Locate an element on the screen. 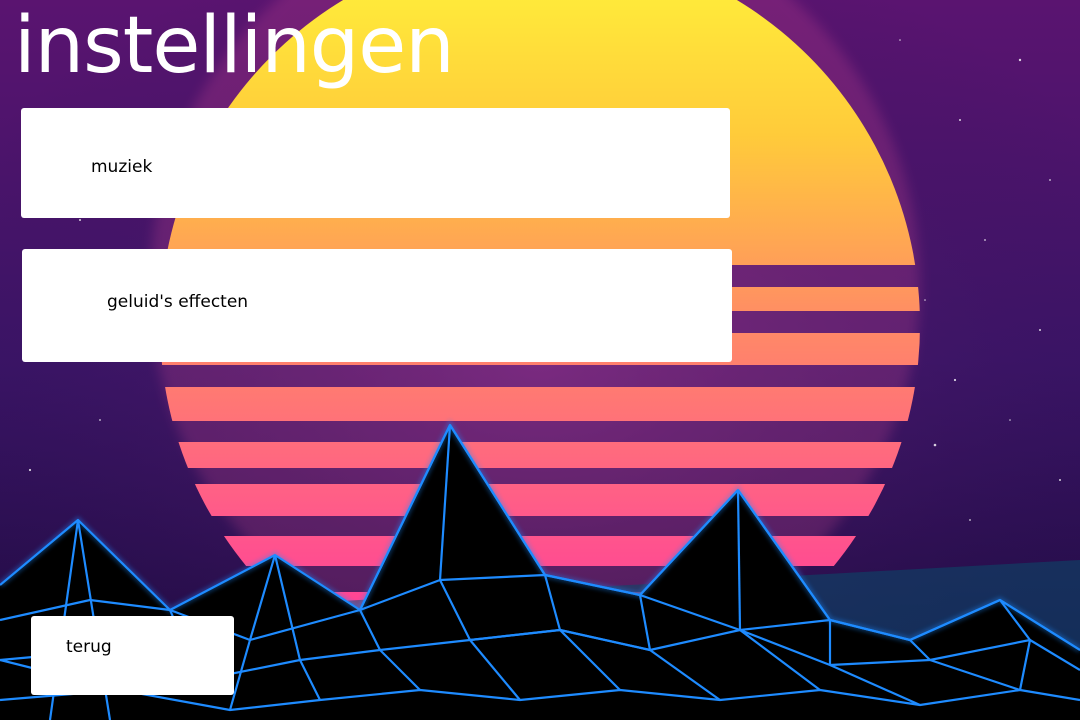  music-button: muziek is located at coordinates (375, 163).